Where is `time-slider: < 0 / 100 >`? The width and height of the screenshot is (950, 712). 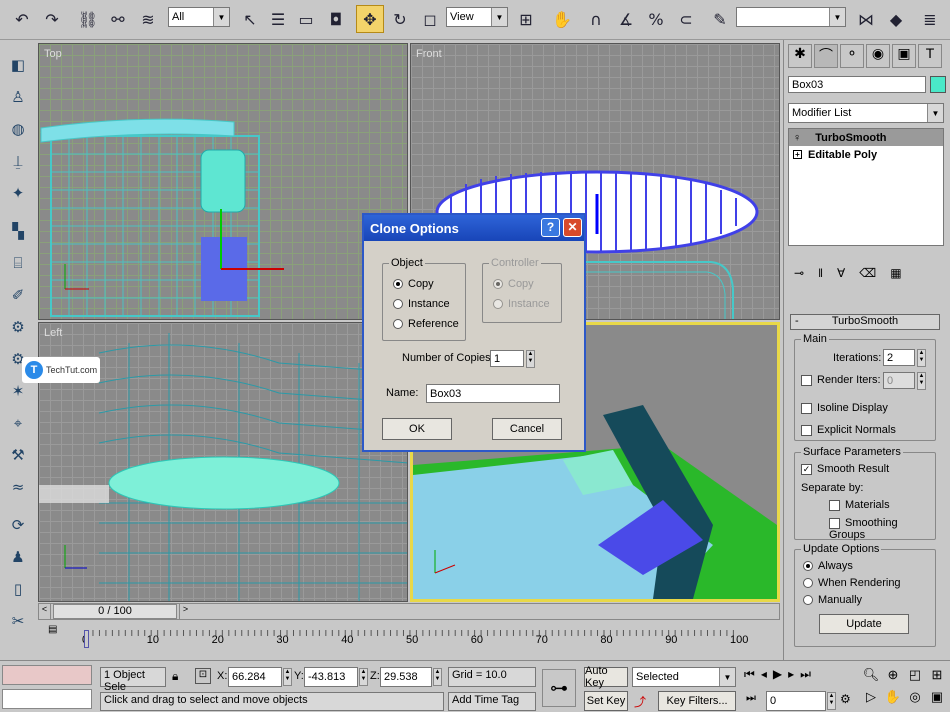 time-slider: < 0 / 100 > is located at coordinates (409, 611).